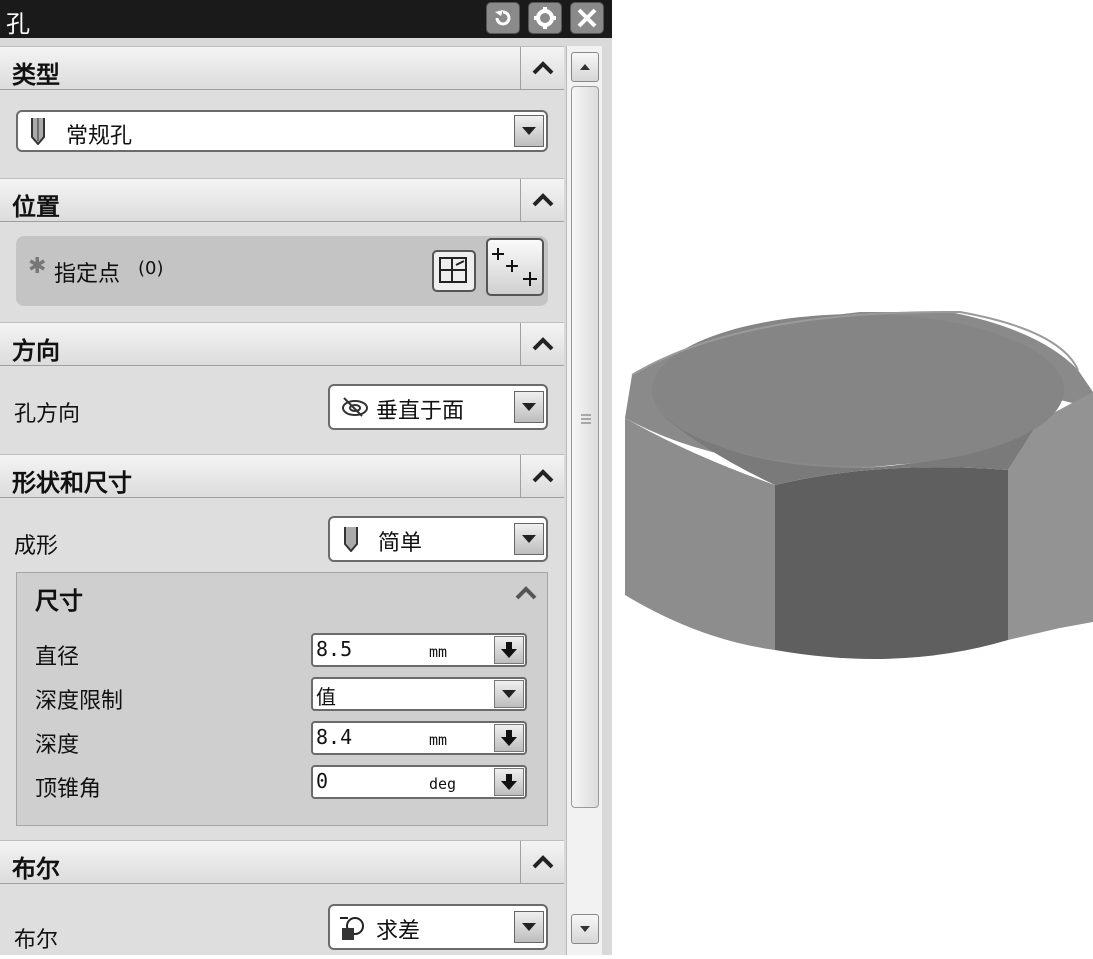  Describe the element at coordinates (443, 784) in the screenshot. I see `tip-angle-unit: deg` at that location.